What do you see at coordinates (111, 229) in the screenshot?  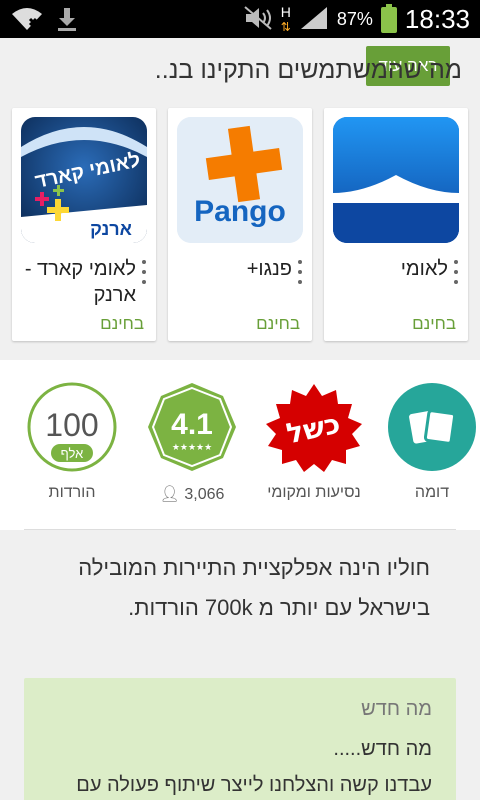 I see `leumi-card-wallet-text: ארנק` at bounding box center [111, 229].